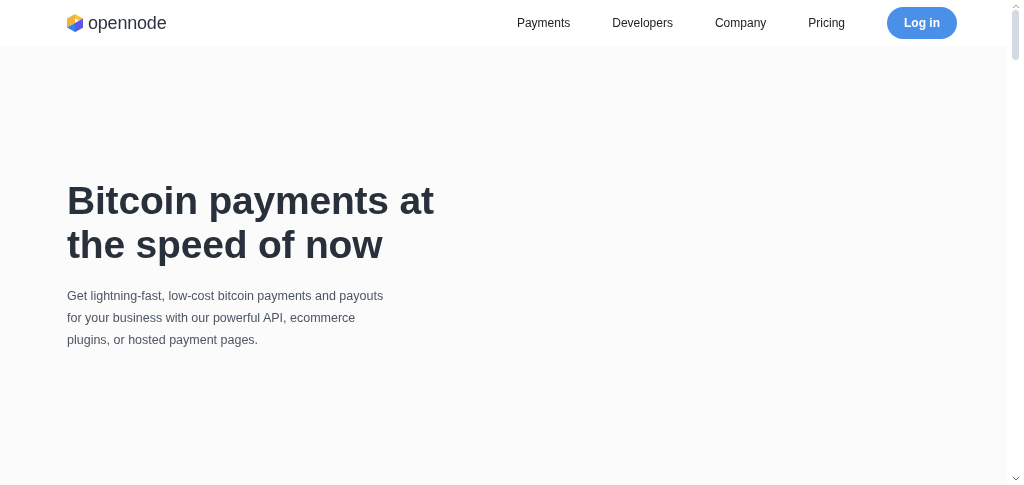 This screenshot has height=485, width=1024. I want to click on nav-link: Pricing, so click(826, 23).